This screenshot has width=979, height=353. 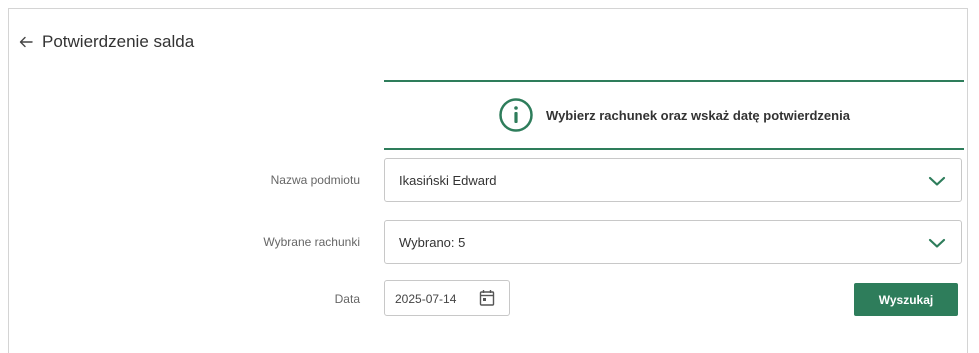 I want to click on entity-select: Ikasiński Edward, so click(x=673, y=180).